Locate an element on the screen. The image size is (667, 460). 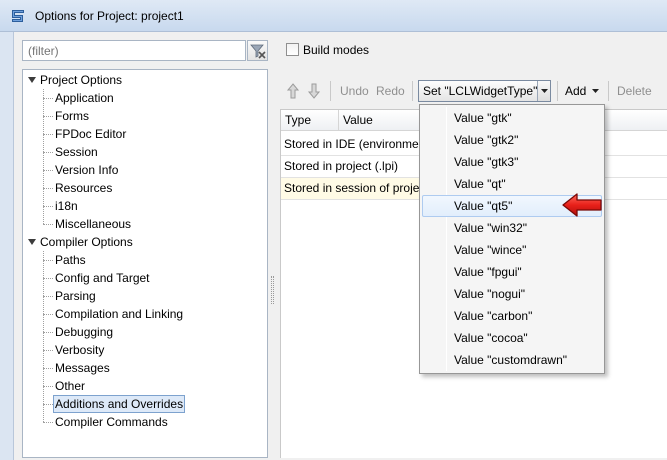
toolbar: Undo Redo Set "LCLWidgetType" Add Delete is located at coordinates (473, 91).